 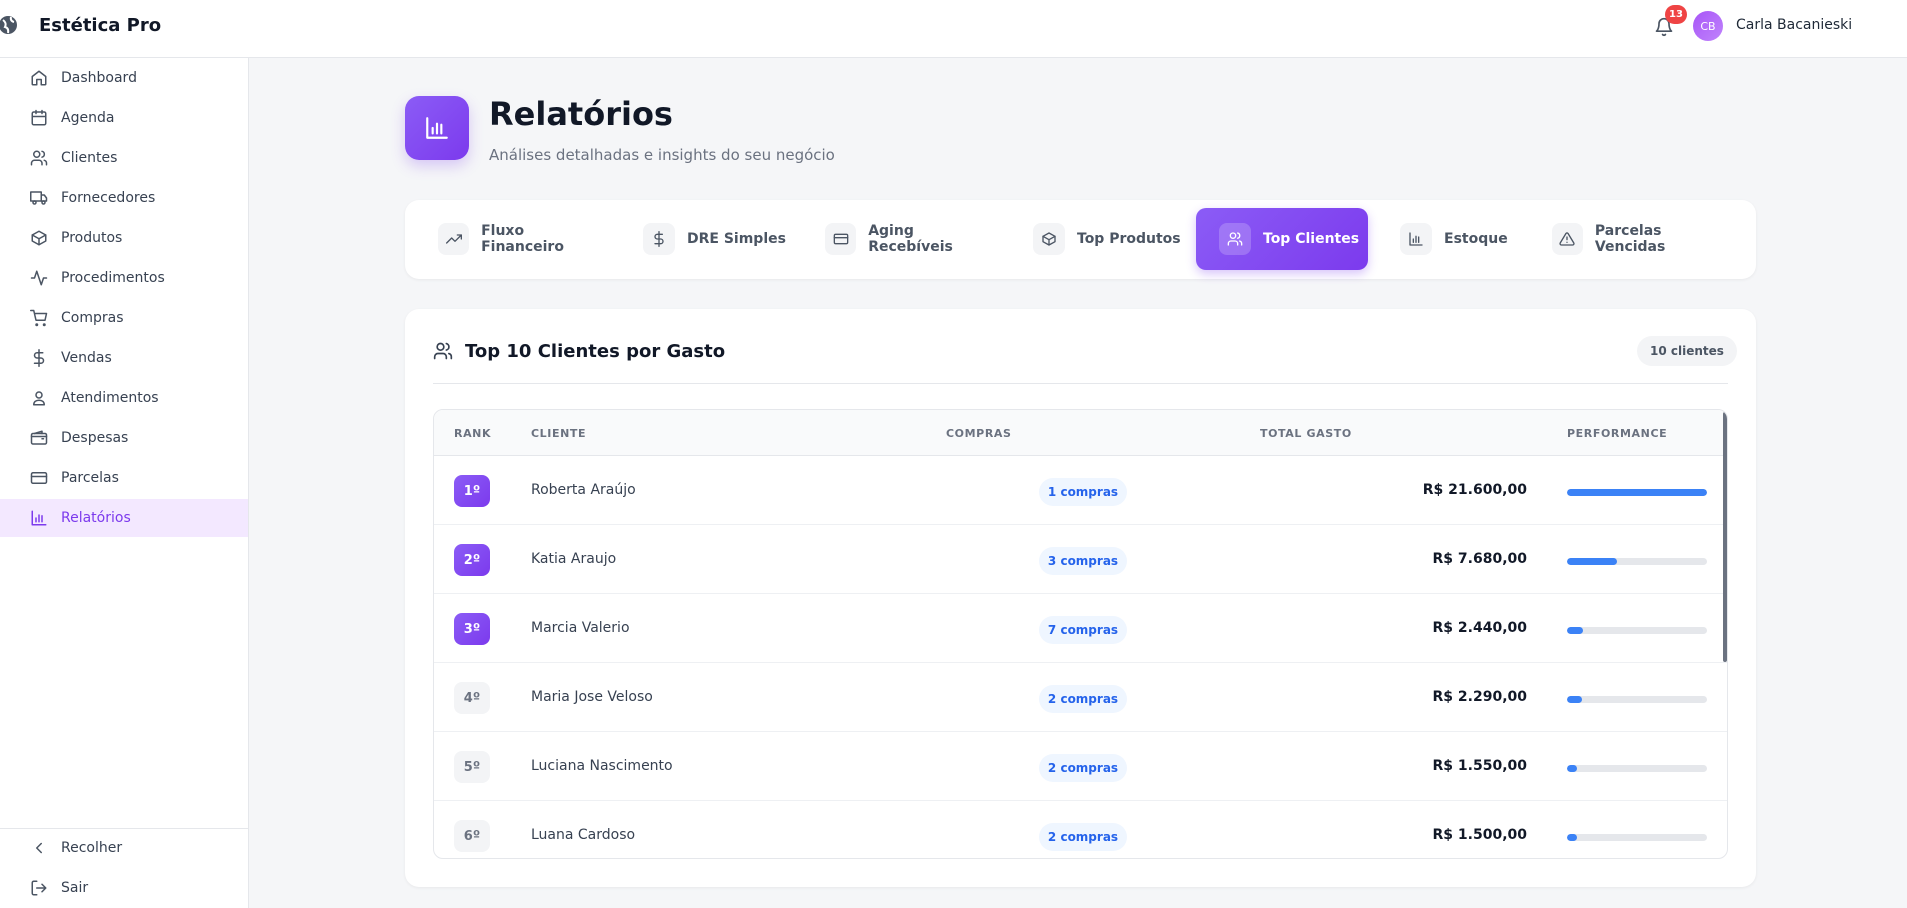 What do you see at coordinates (1567, 239) in the screenshot?
I see `warning-icon` at bounding box center [1567, 239].